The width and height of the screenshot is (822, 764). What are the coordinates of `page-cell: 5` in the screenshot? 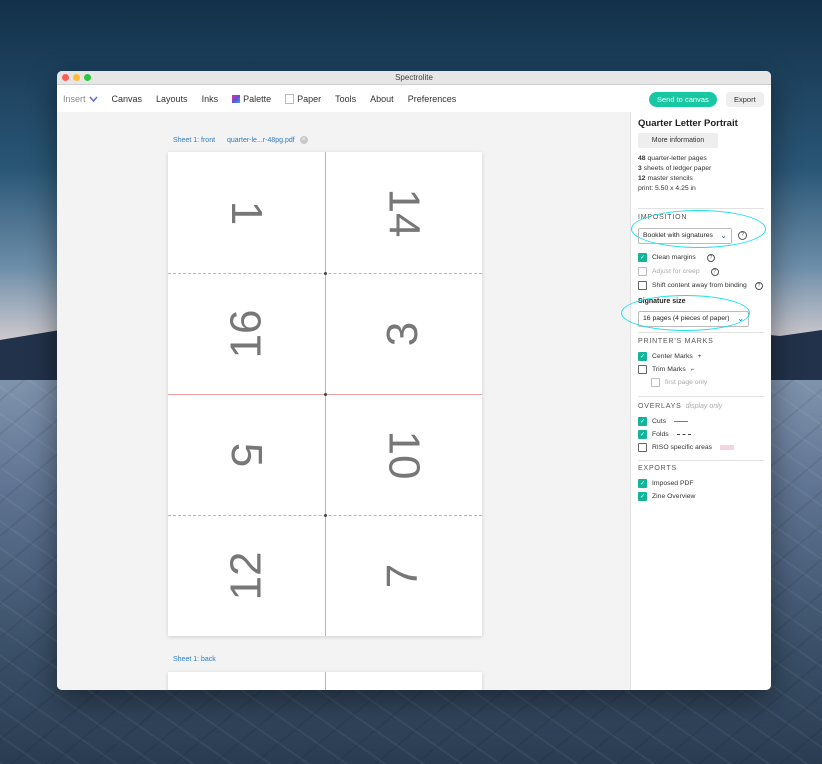 It's located at (246, 454).